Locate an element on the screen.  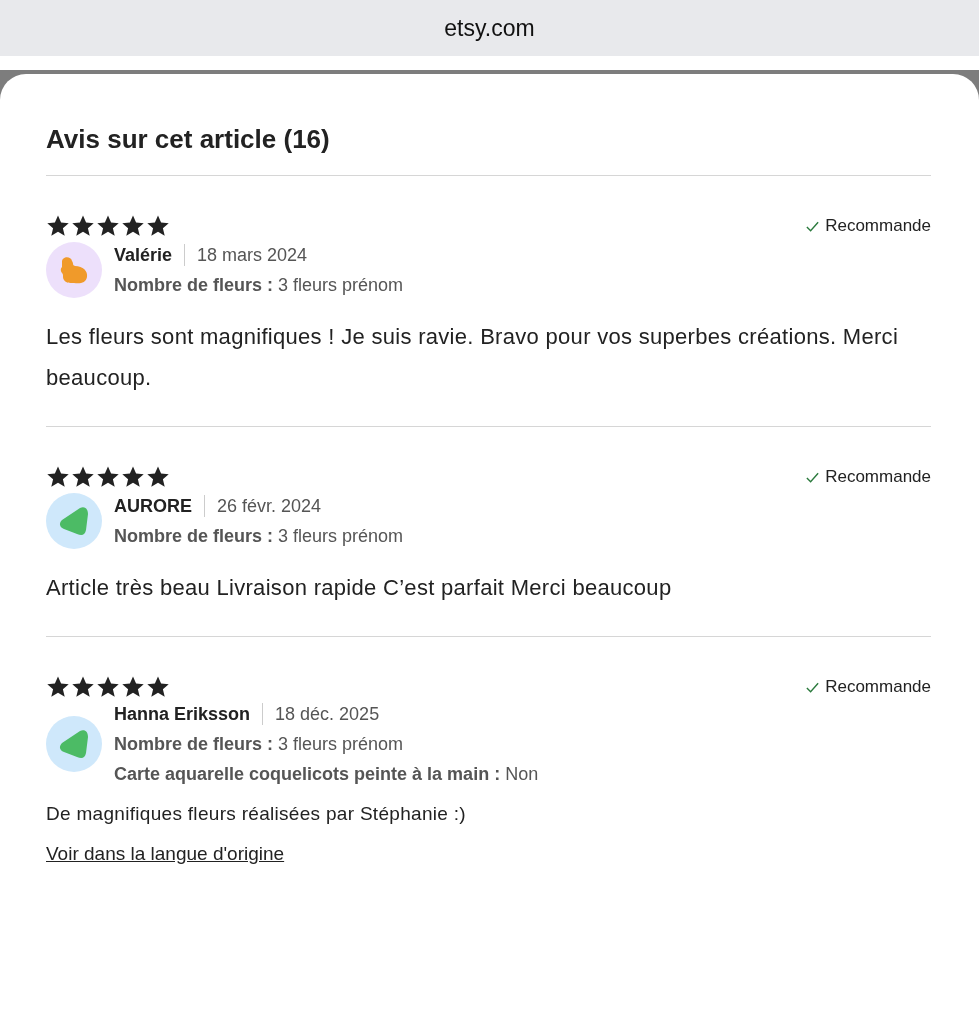
review-date: 18 mars 2024 is located at coordinates (252, 255).